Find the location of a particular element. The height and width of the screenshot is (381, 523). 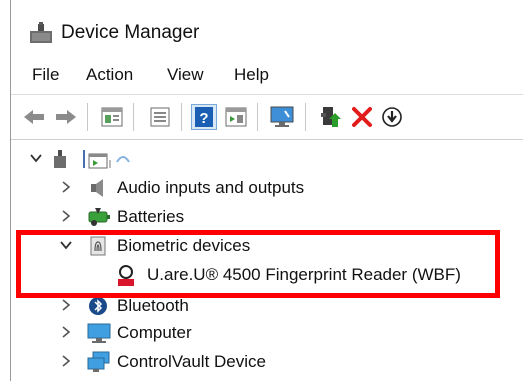

tree-node-batteries: Batteries is located at coordinates (267, 217).